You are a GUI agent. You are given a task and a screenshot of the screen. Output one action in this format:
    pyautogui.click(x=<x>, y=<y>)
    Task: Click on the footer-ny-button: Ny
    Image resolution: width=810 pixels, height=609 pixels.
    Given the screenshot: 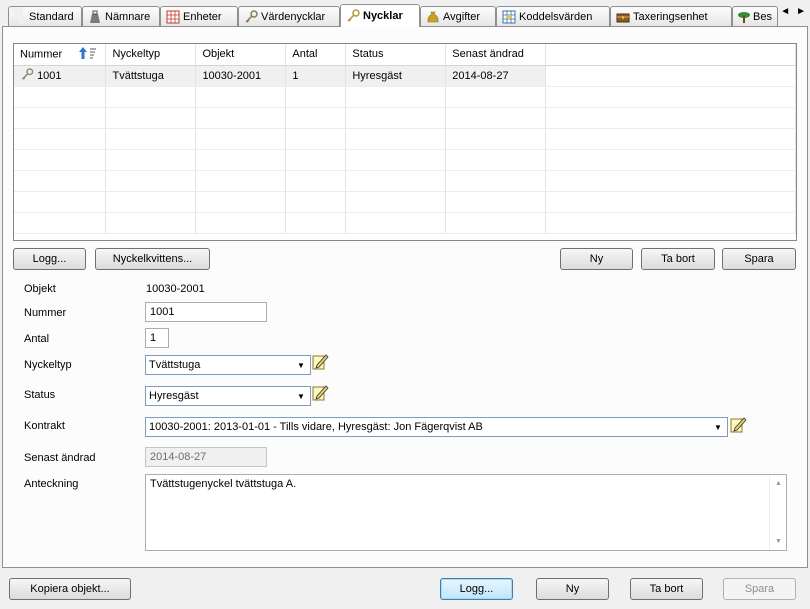 What is the action you would take?
    pyautogui.click(x=572, y=589)
    